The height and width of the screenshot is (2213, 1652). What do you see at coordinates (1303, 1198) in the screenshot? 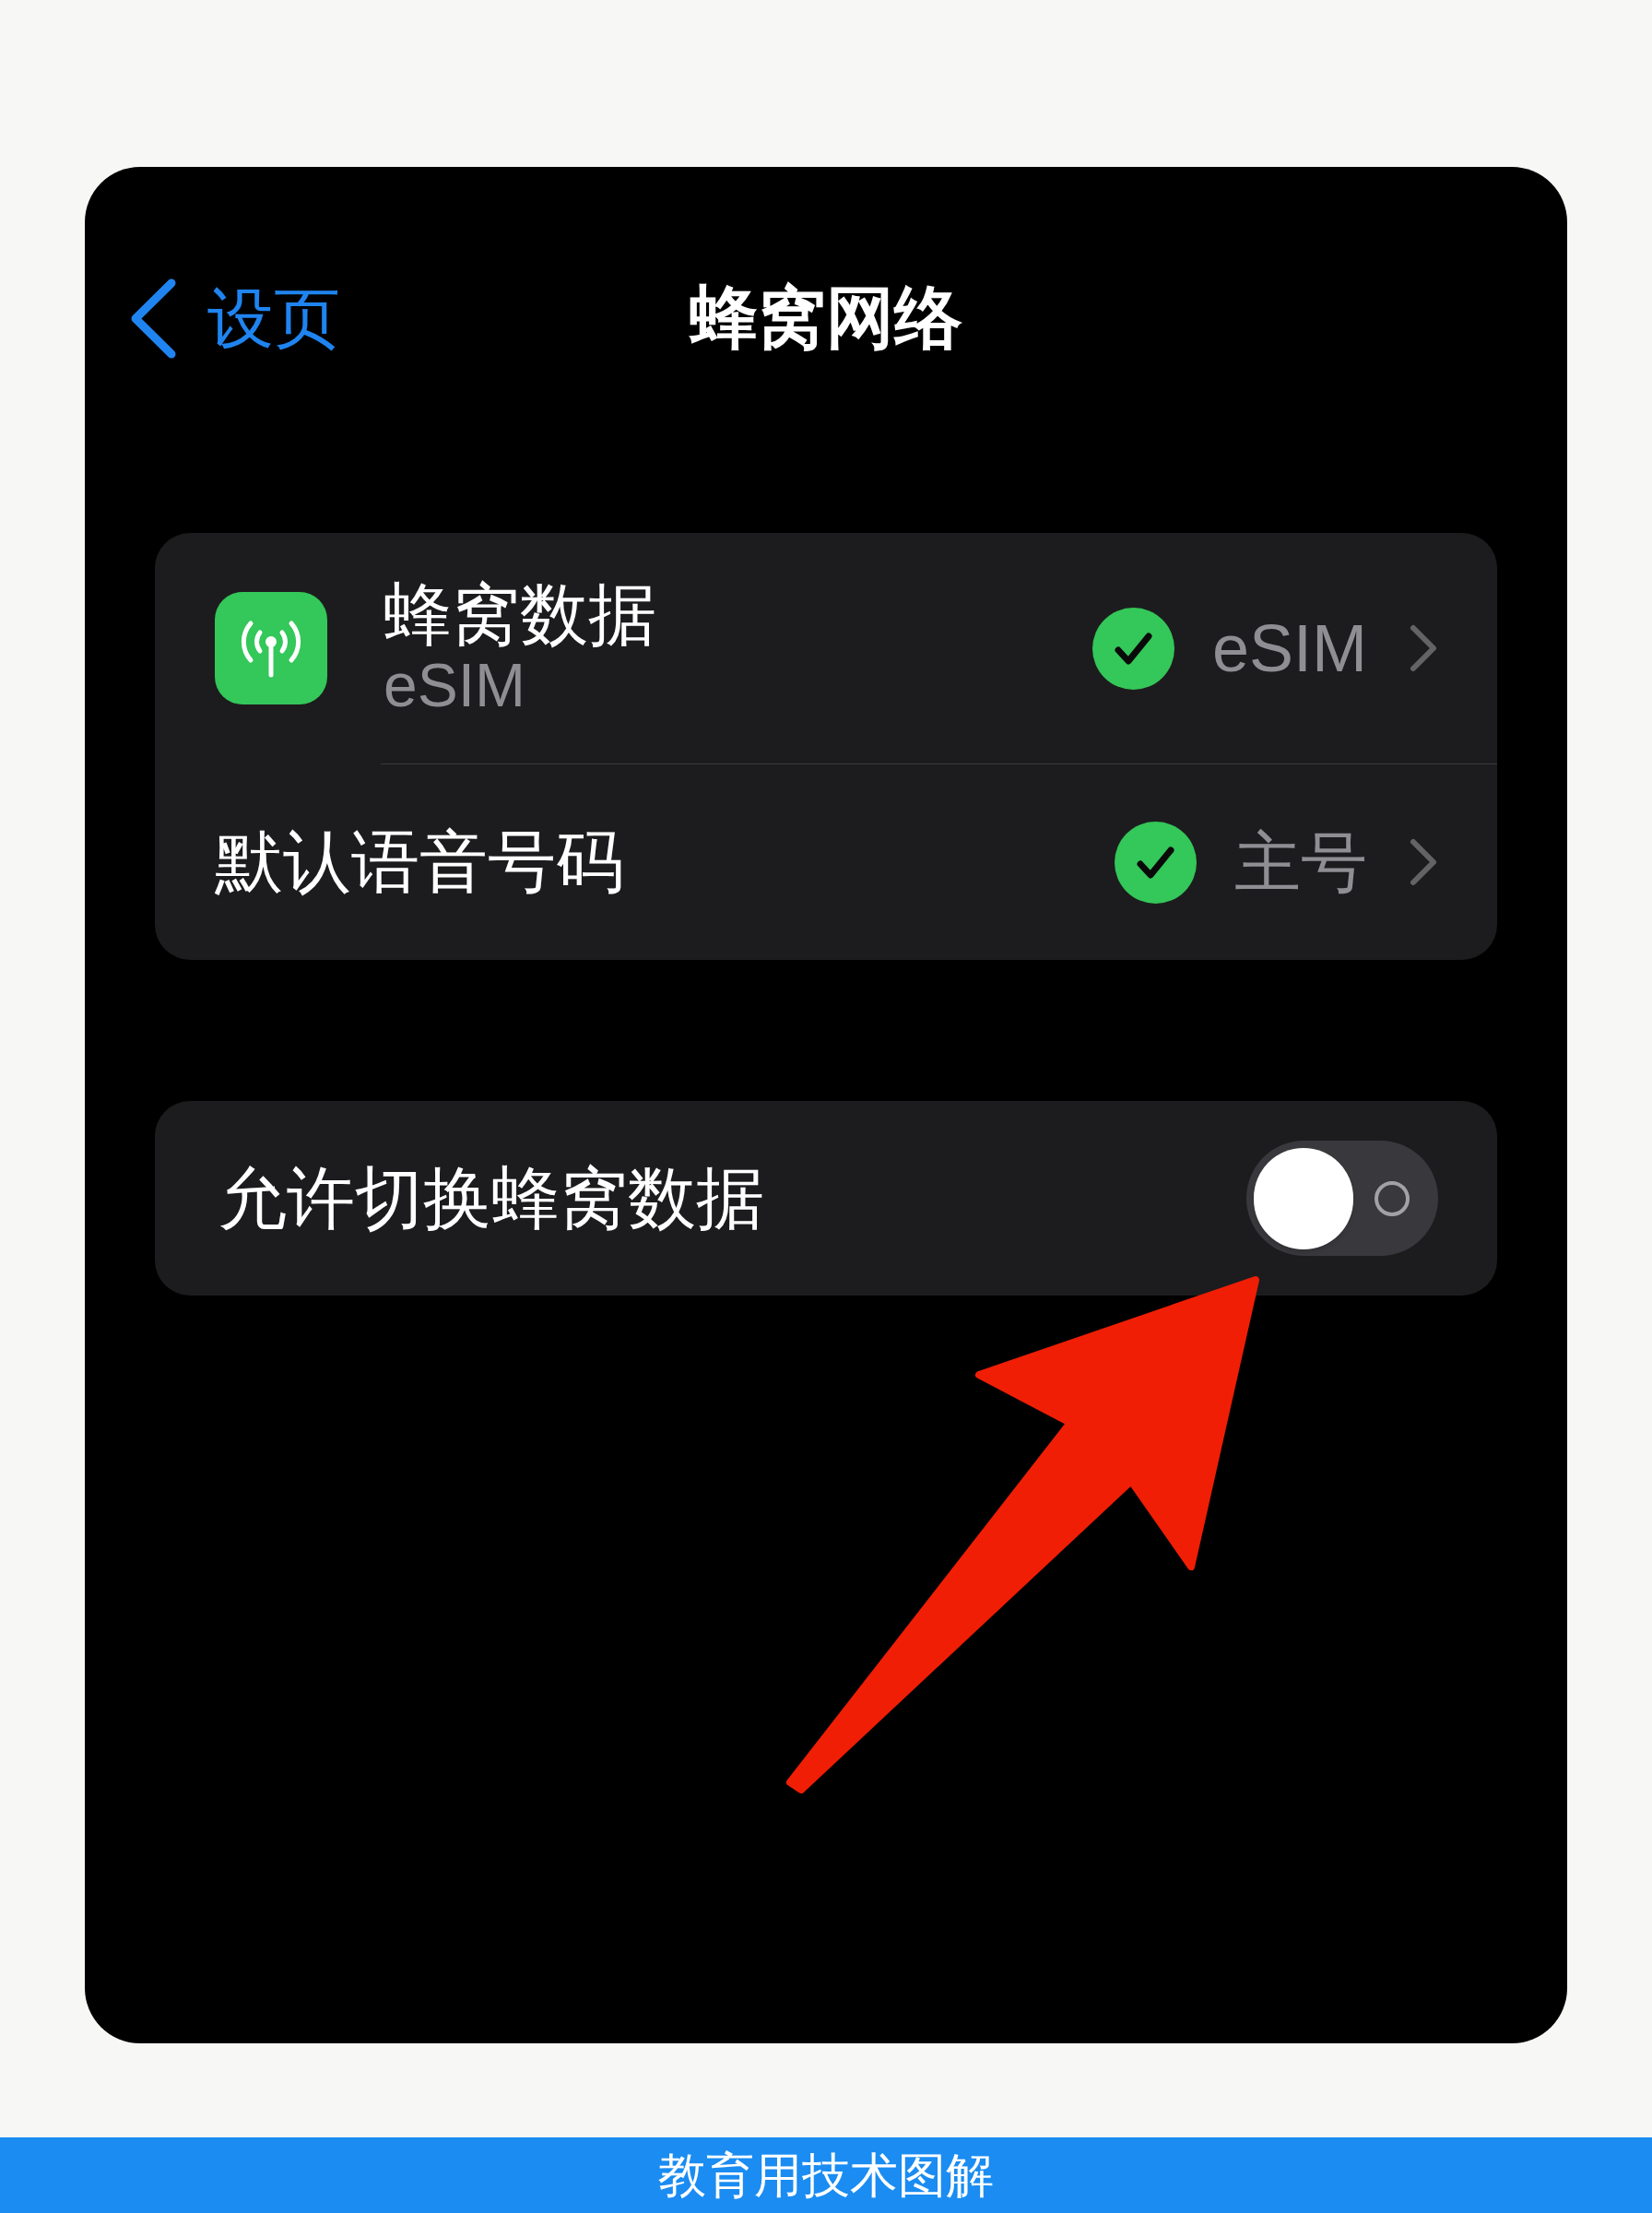
I see `toggle-thumb` at bounding box center [1303, 1198].